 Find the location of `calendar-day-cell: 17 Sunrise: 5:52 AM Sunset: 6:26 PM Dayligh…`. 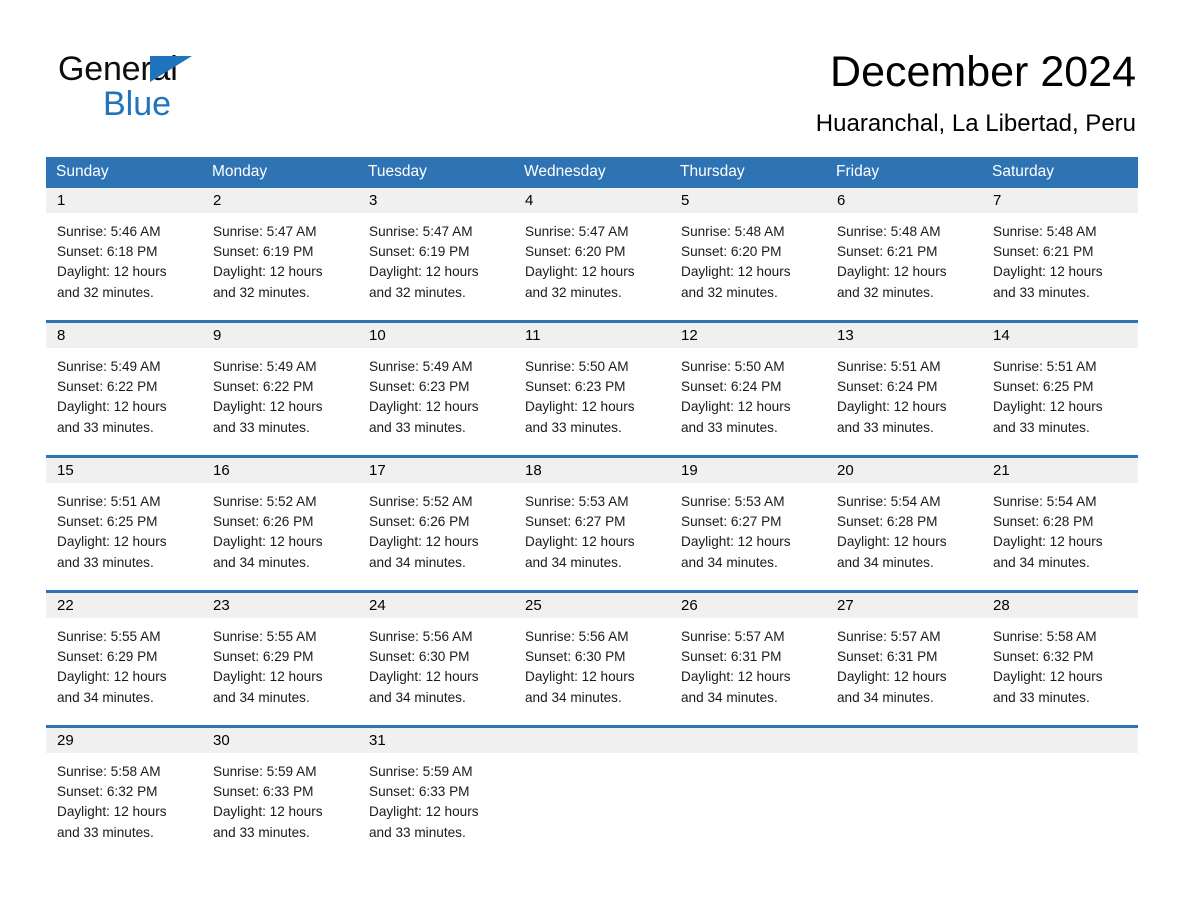

calendar-day-cell: 17 Sunrise: 5:52 AM Sunset: 6:26 PM Dayligh… is located at coordinates (436, 523).